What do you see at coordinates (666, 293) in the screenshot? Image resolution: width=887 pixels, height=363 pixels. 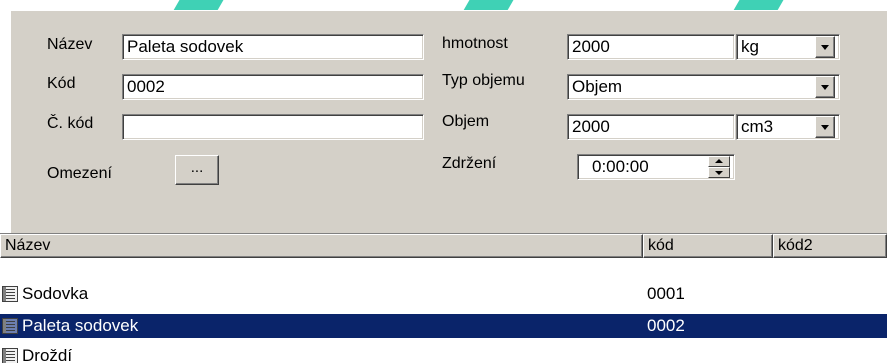 I see `list-item-kod: 0001` at bounding box center [666, 293].